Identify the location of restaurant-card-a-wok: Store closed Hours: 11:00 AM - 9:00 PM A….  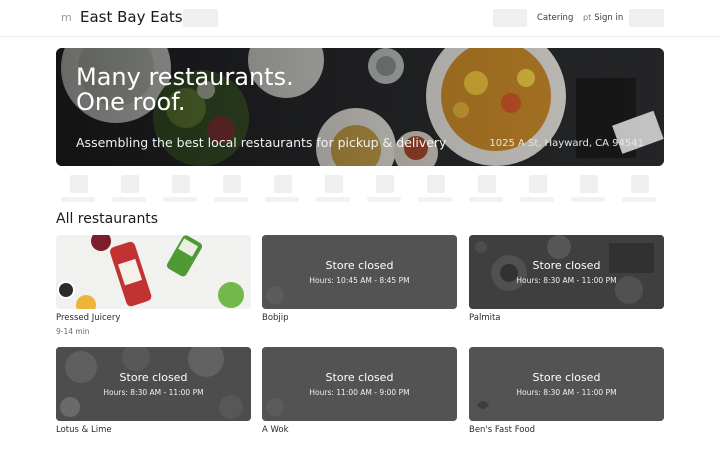
(359, 391).